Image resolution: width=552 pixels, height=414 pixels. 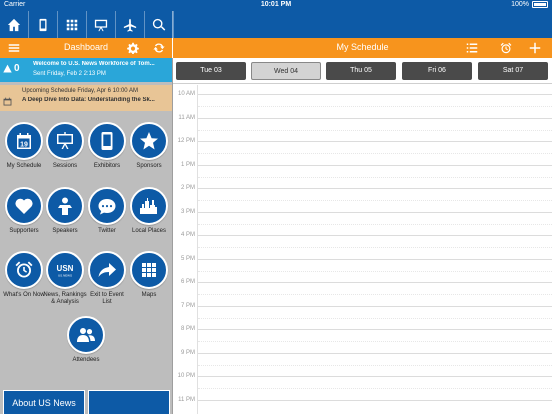 What do you see at coordinates (362, 97) in the screenshot?
I see `hour-row: 10 AM` at bounding box center [362, 97].